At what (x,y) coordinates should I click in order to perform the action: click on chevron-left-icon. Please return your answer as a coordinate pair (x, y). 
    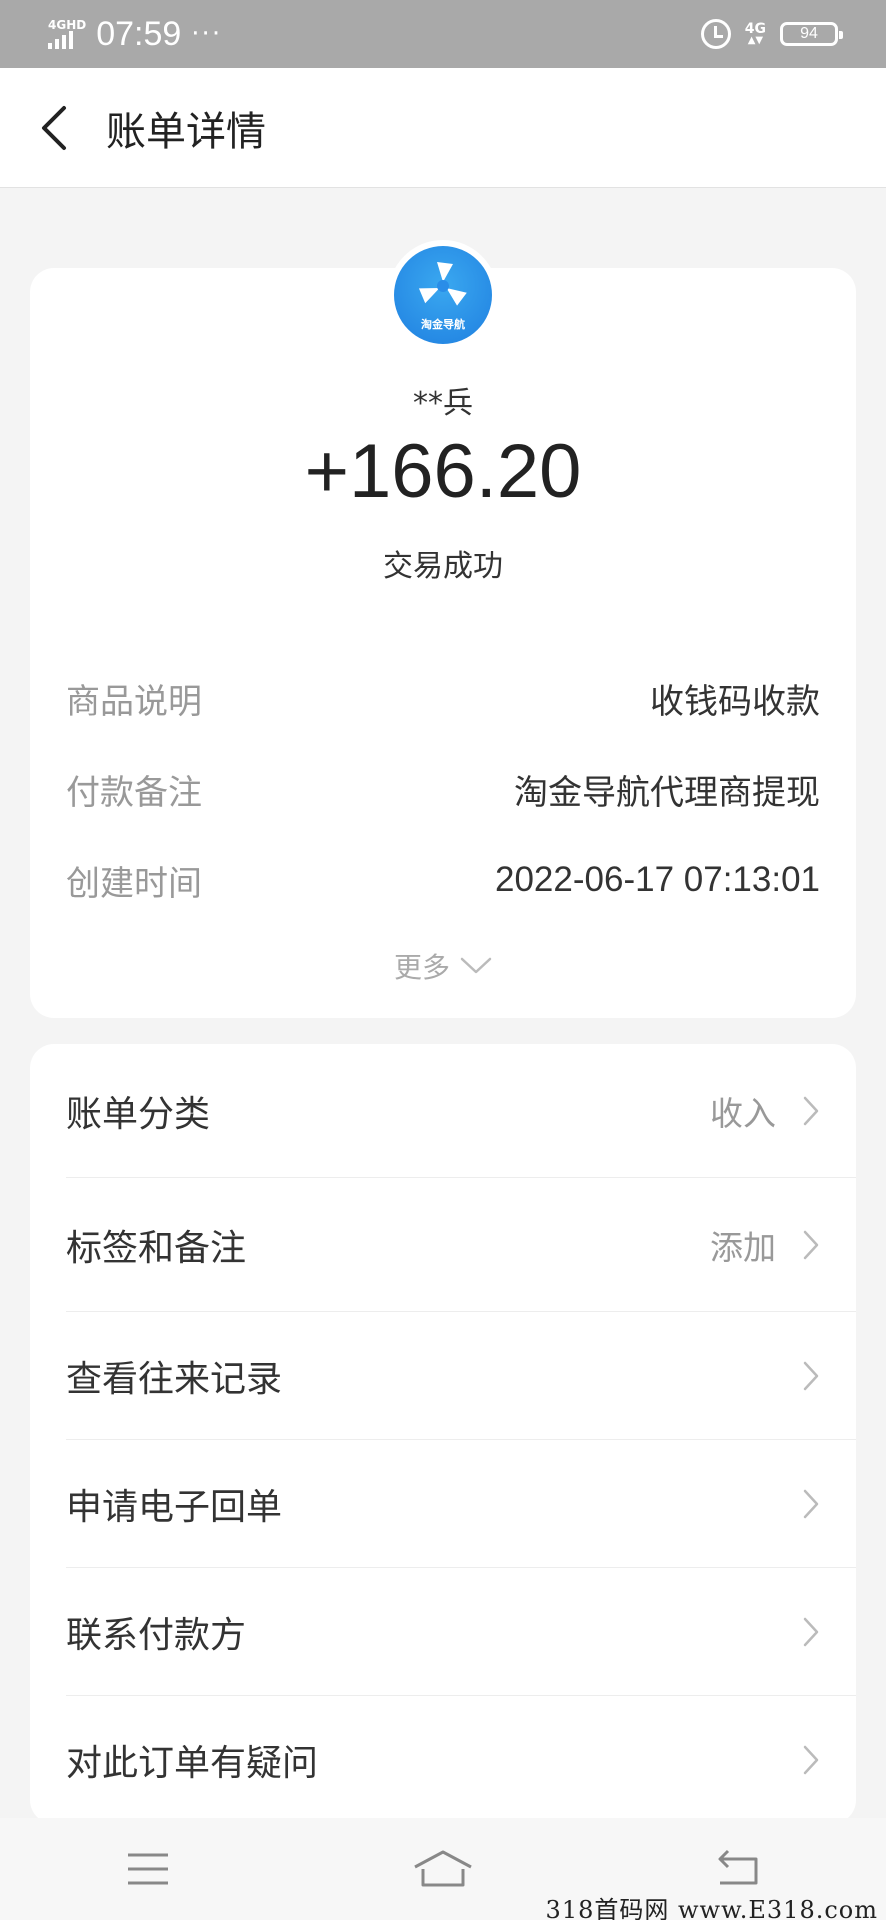
    Looking at the image, I should click on (54, 127).